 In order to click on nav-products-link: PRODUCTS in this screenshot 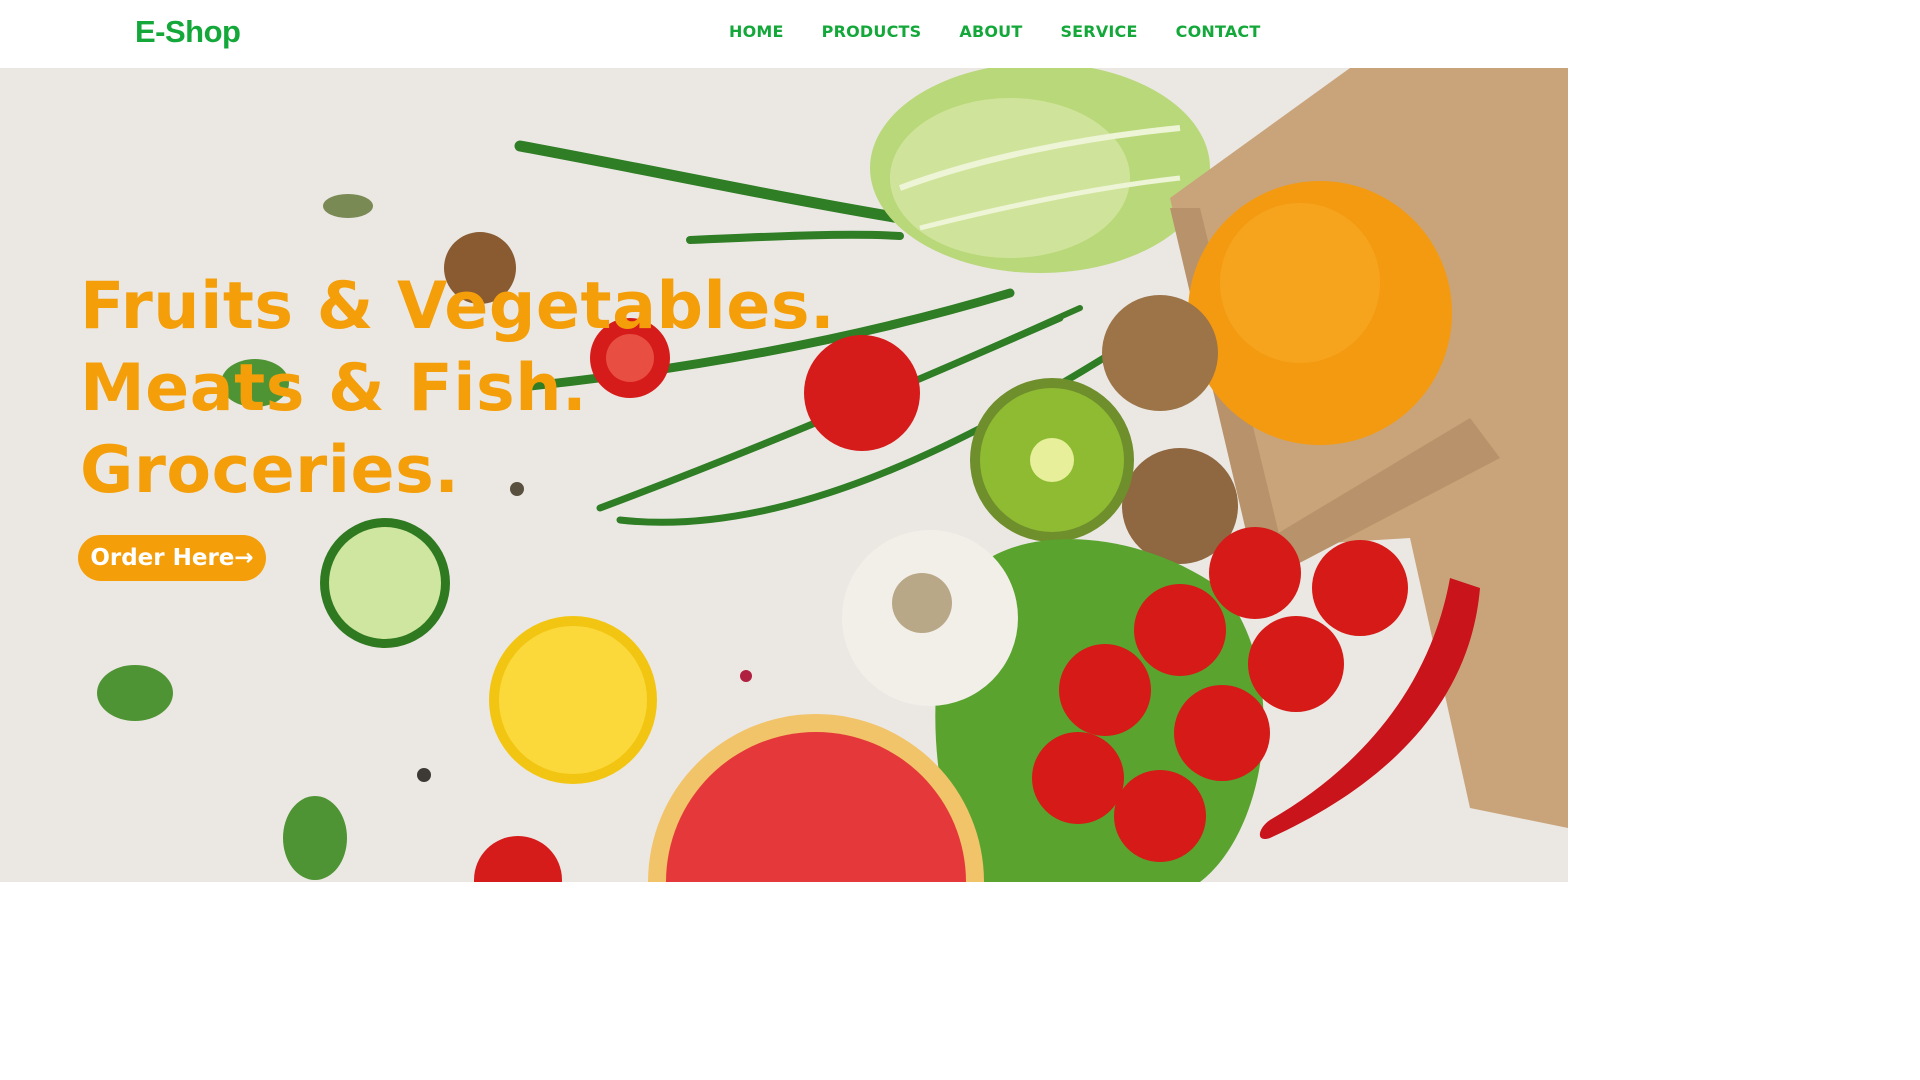, I will do `click(872, 31)`.